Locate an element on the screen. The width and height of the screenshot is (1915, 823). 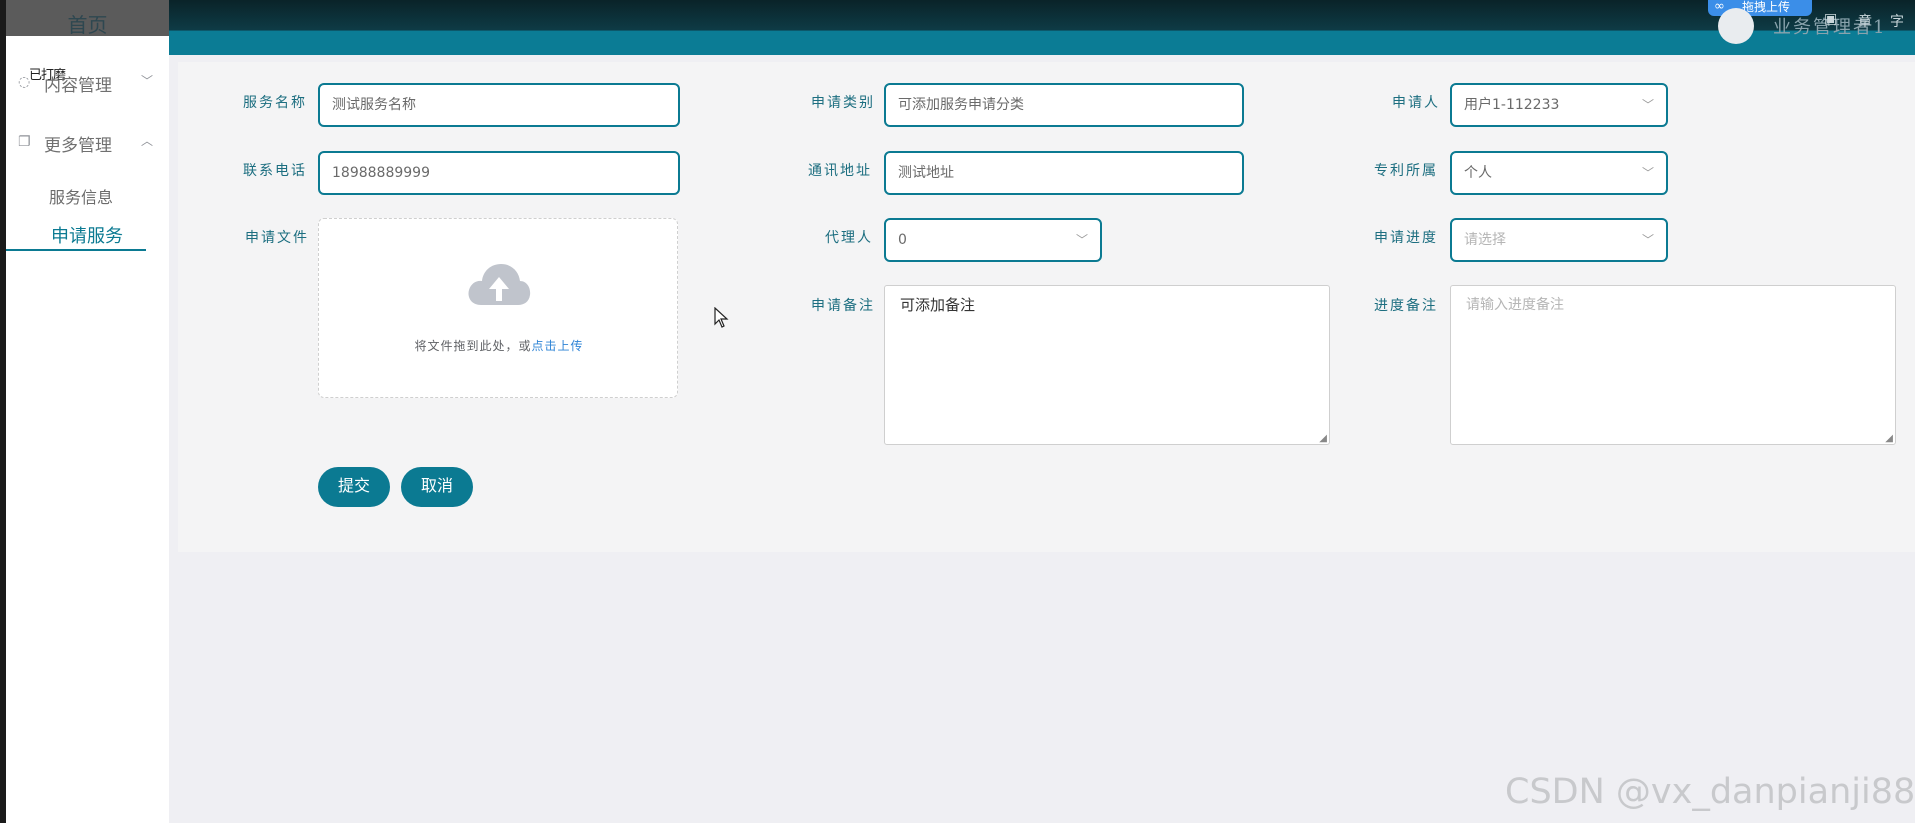
sidebar-item-label: 更多管理 is located at coordinates (78, 146).